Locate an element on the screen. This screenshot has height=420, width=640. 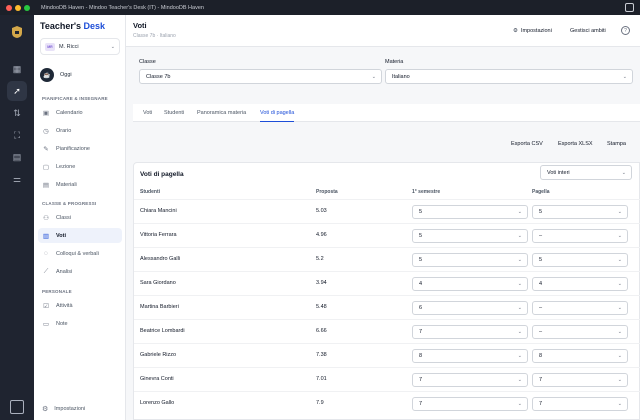
today-button: ☕ Oggi is located at coordinates (56, 75).